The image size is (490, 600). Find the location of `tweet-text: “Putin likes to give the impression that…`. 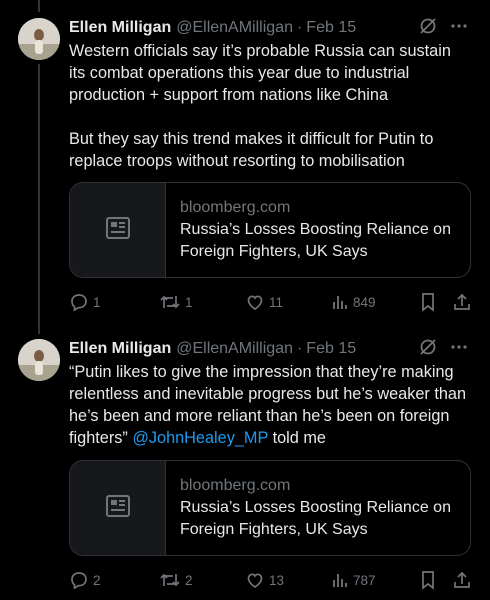

tweet-text: “Putin likes to give the impression that… is located at coordinates (275, 405).